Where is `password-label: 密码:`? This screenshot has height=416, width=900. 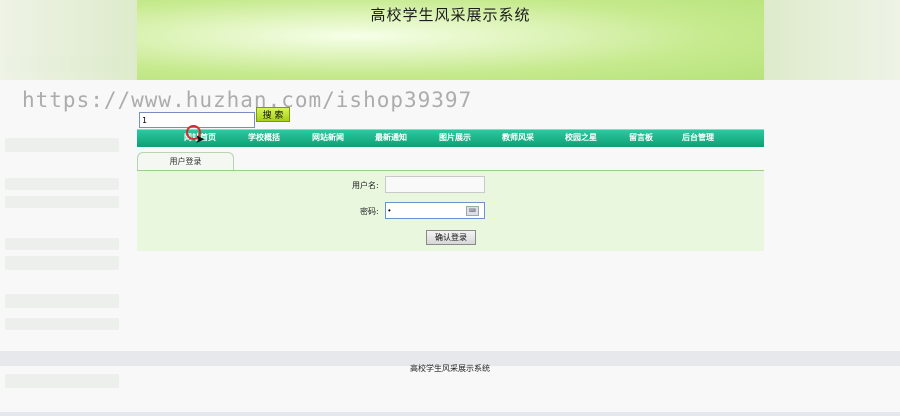
password-label: 密码: is located at coordinates (369, 211).